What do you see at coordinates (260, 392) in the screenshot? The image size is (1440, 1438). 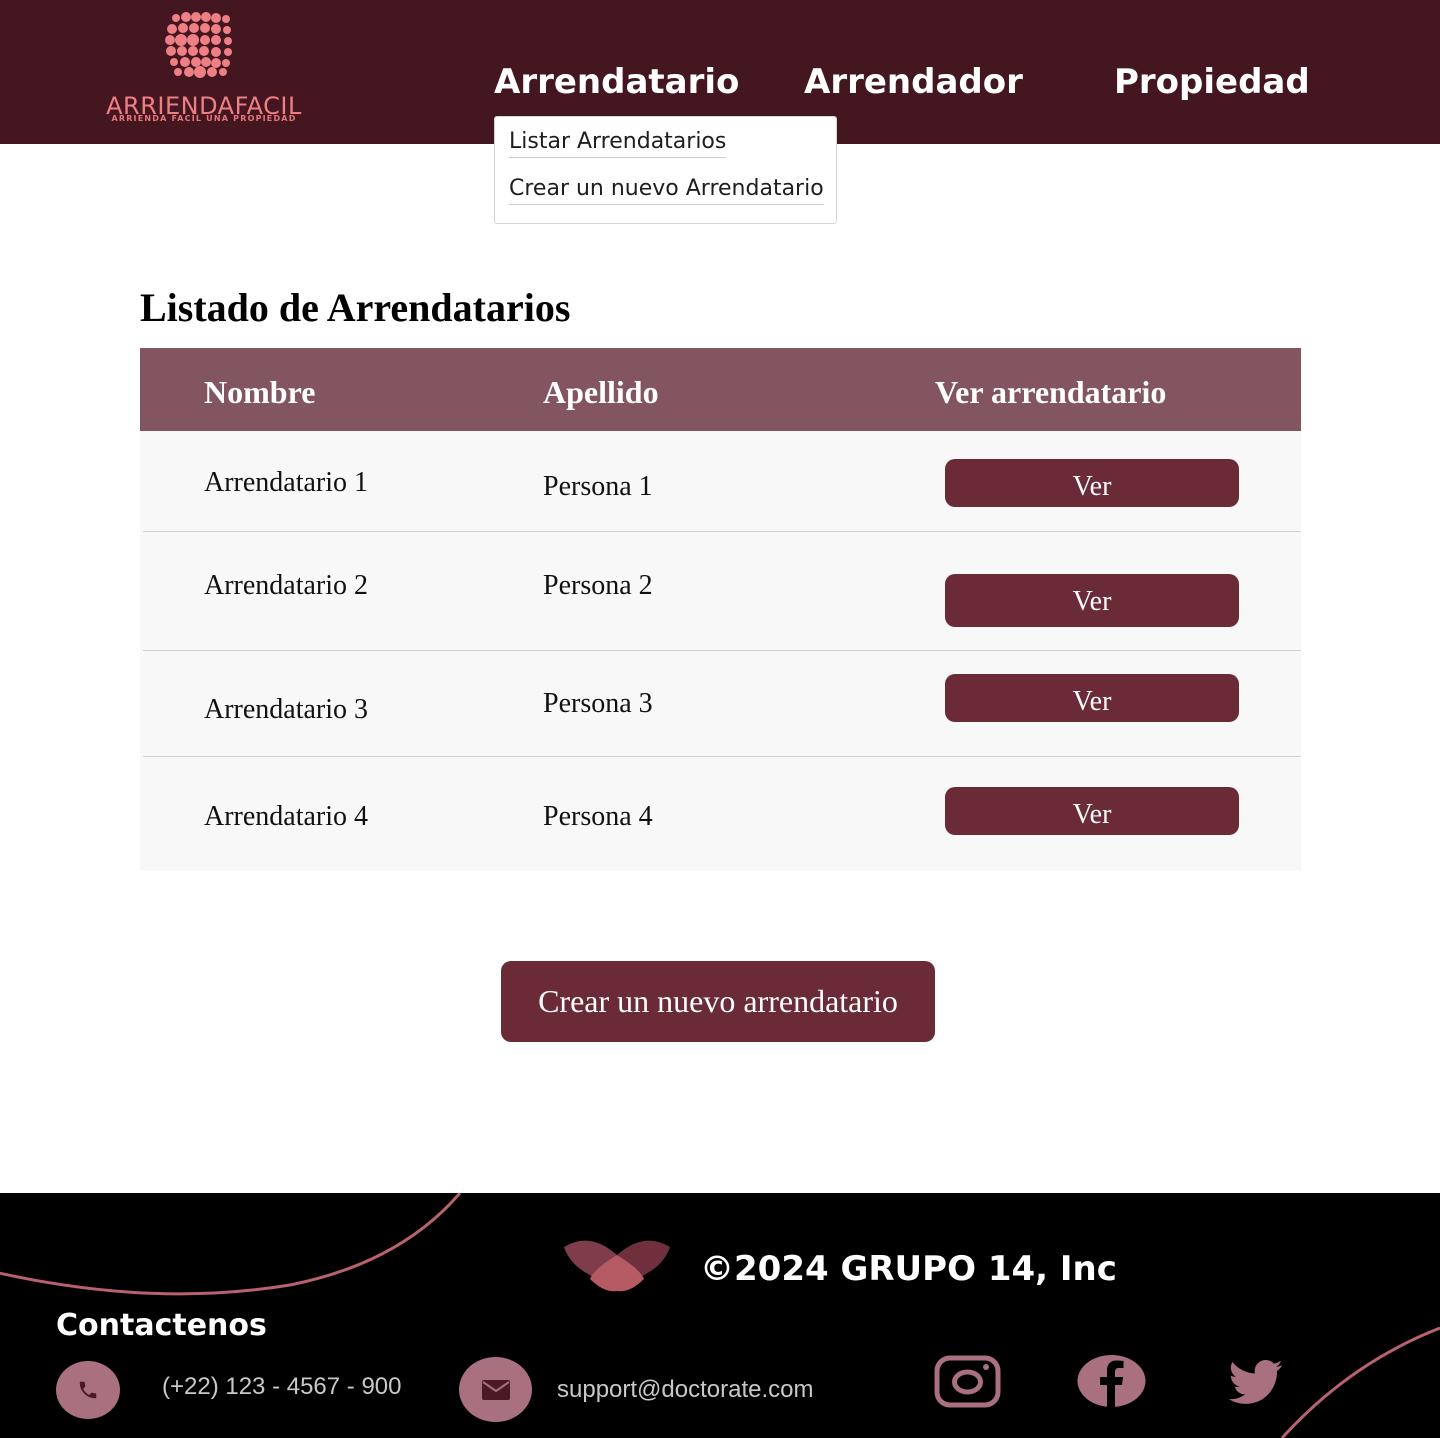 I see `column-header-nombre: Nombre` at bounding box center [260, 392].